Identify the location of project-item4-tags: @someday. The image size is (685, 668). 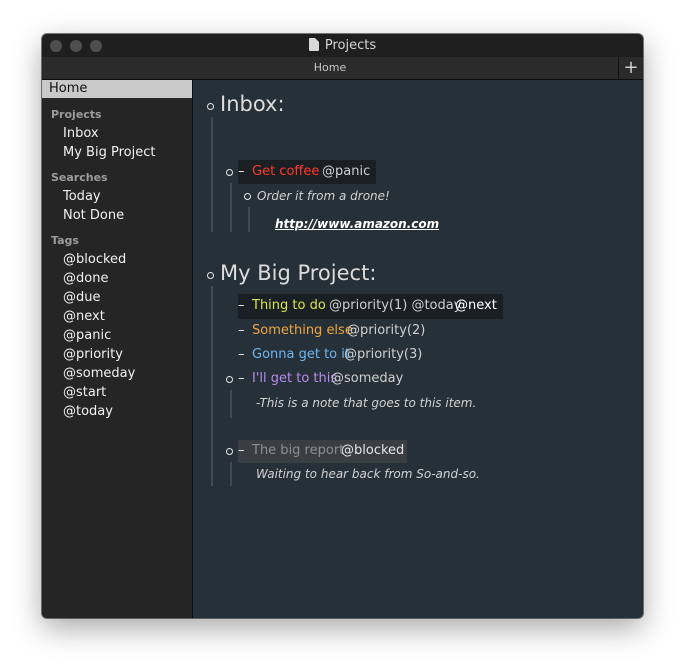
(367, 378).